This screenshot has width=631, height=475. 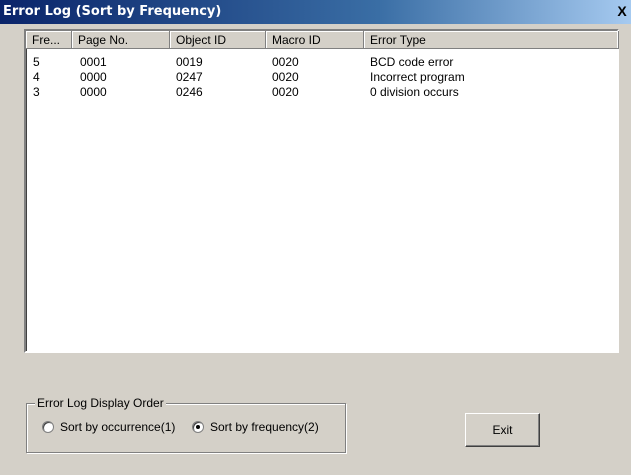 I want to click on cell-error-type: Incorrect program, so click(x=417, y=77).